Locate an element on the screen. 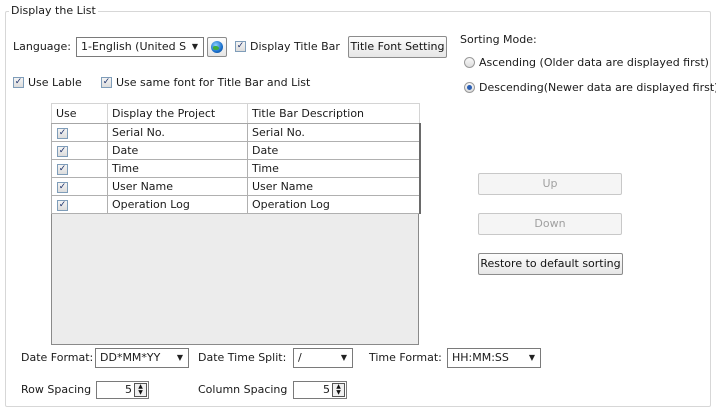 This screenshot has height=412, width=716. description-cell: Time is located at coordinates (334, 168).